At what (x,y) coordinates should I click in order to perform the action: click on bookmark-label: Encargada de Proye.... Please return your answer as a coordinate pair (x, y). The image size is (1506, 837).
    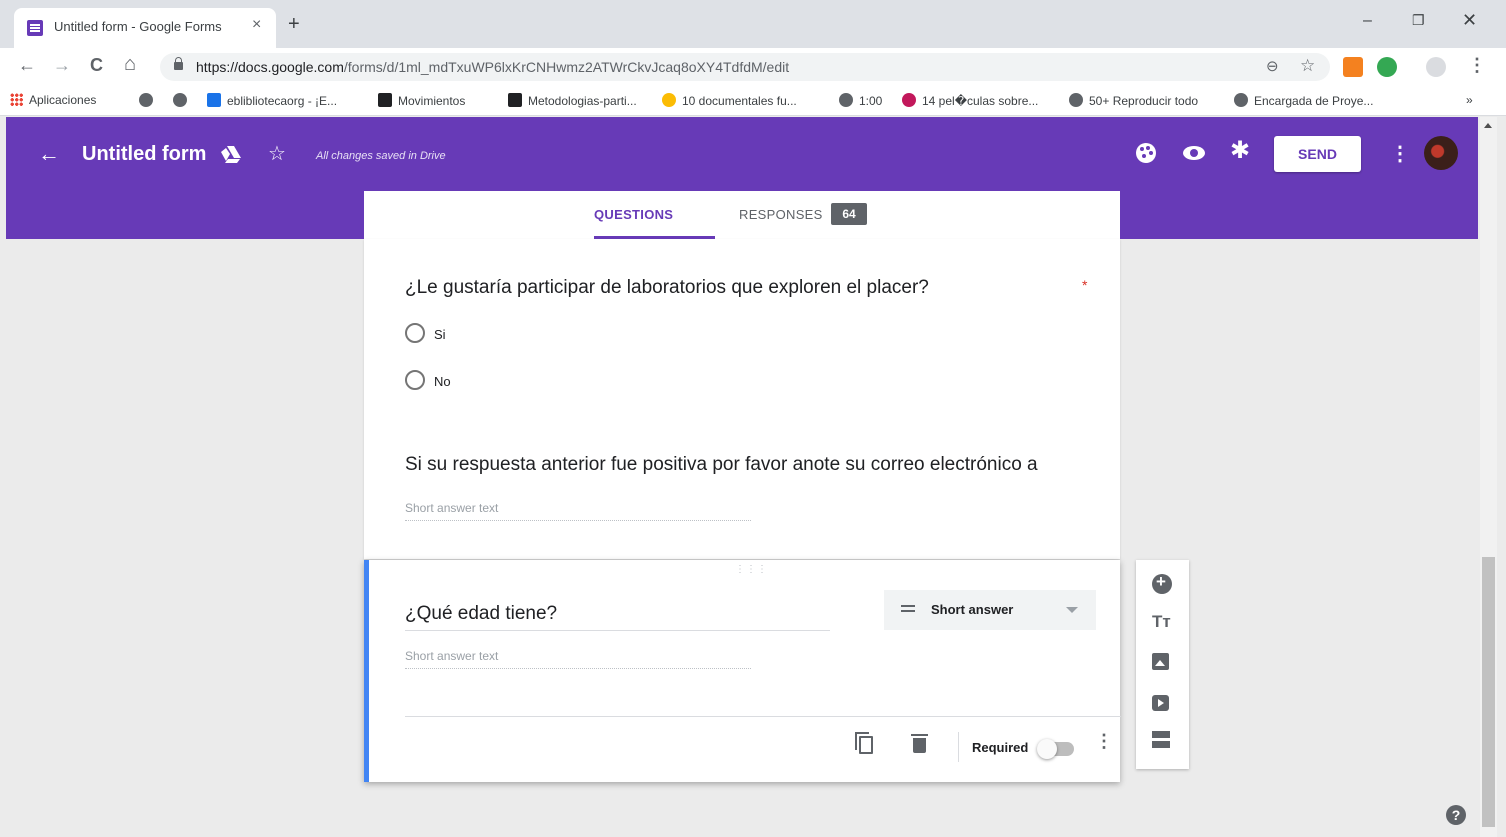
    Looking at the image, I should click on (1314, 101).